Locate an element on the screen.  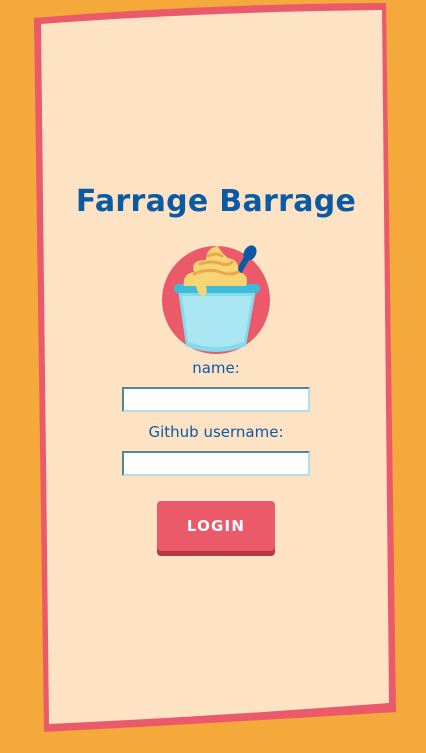
ice-cream-cup-icon is located at coordinates (216, 299).